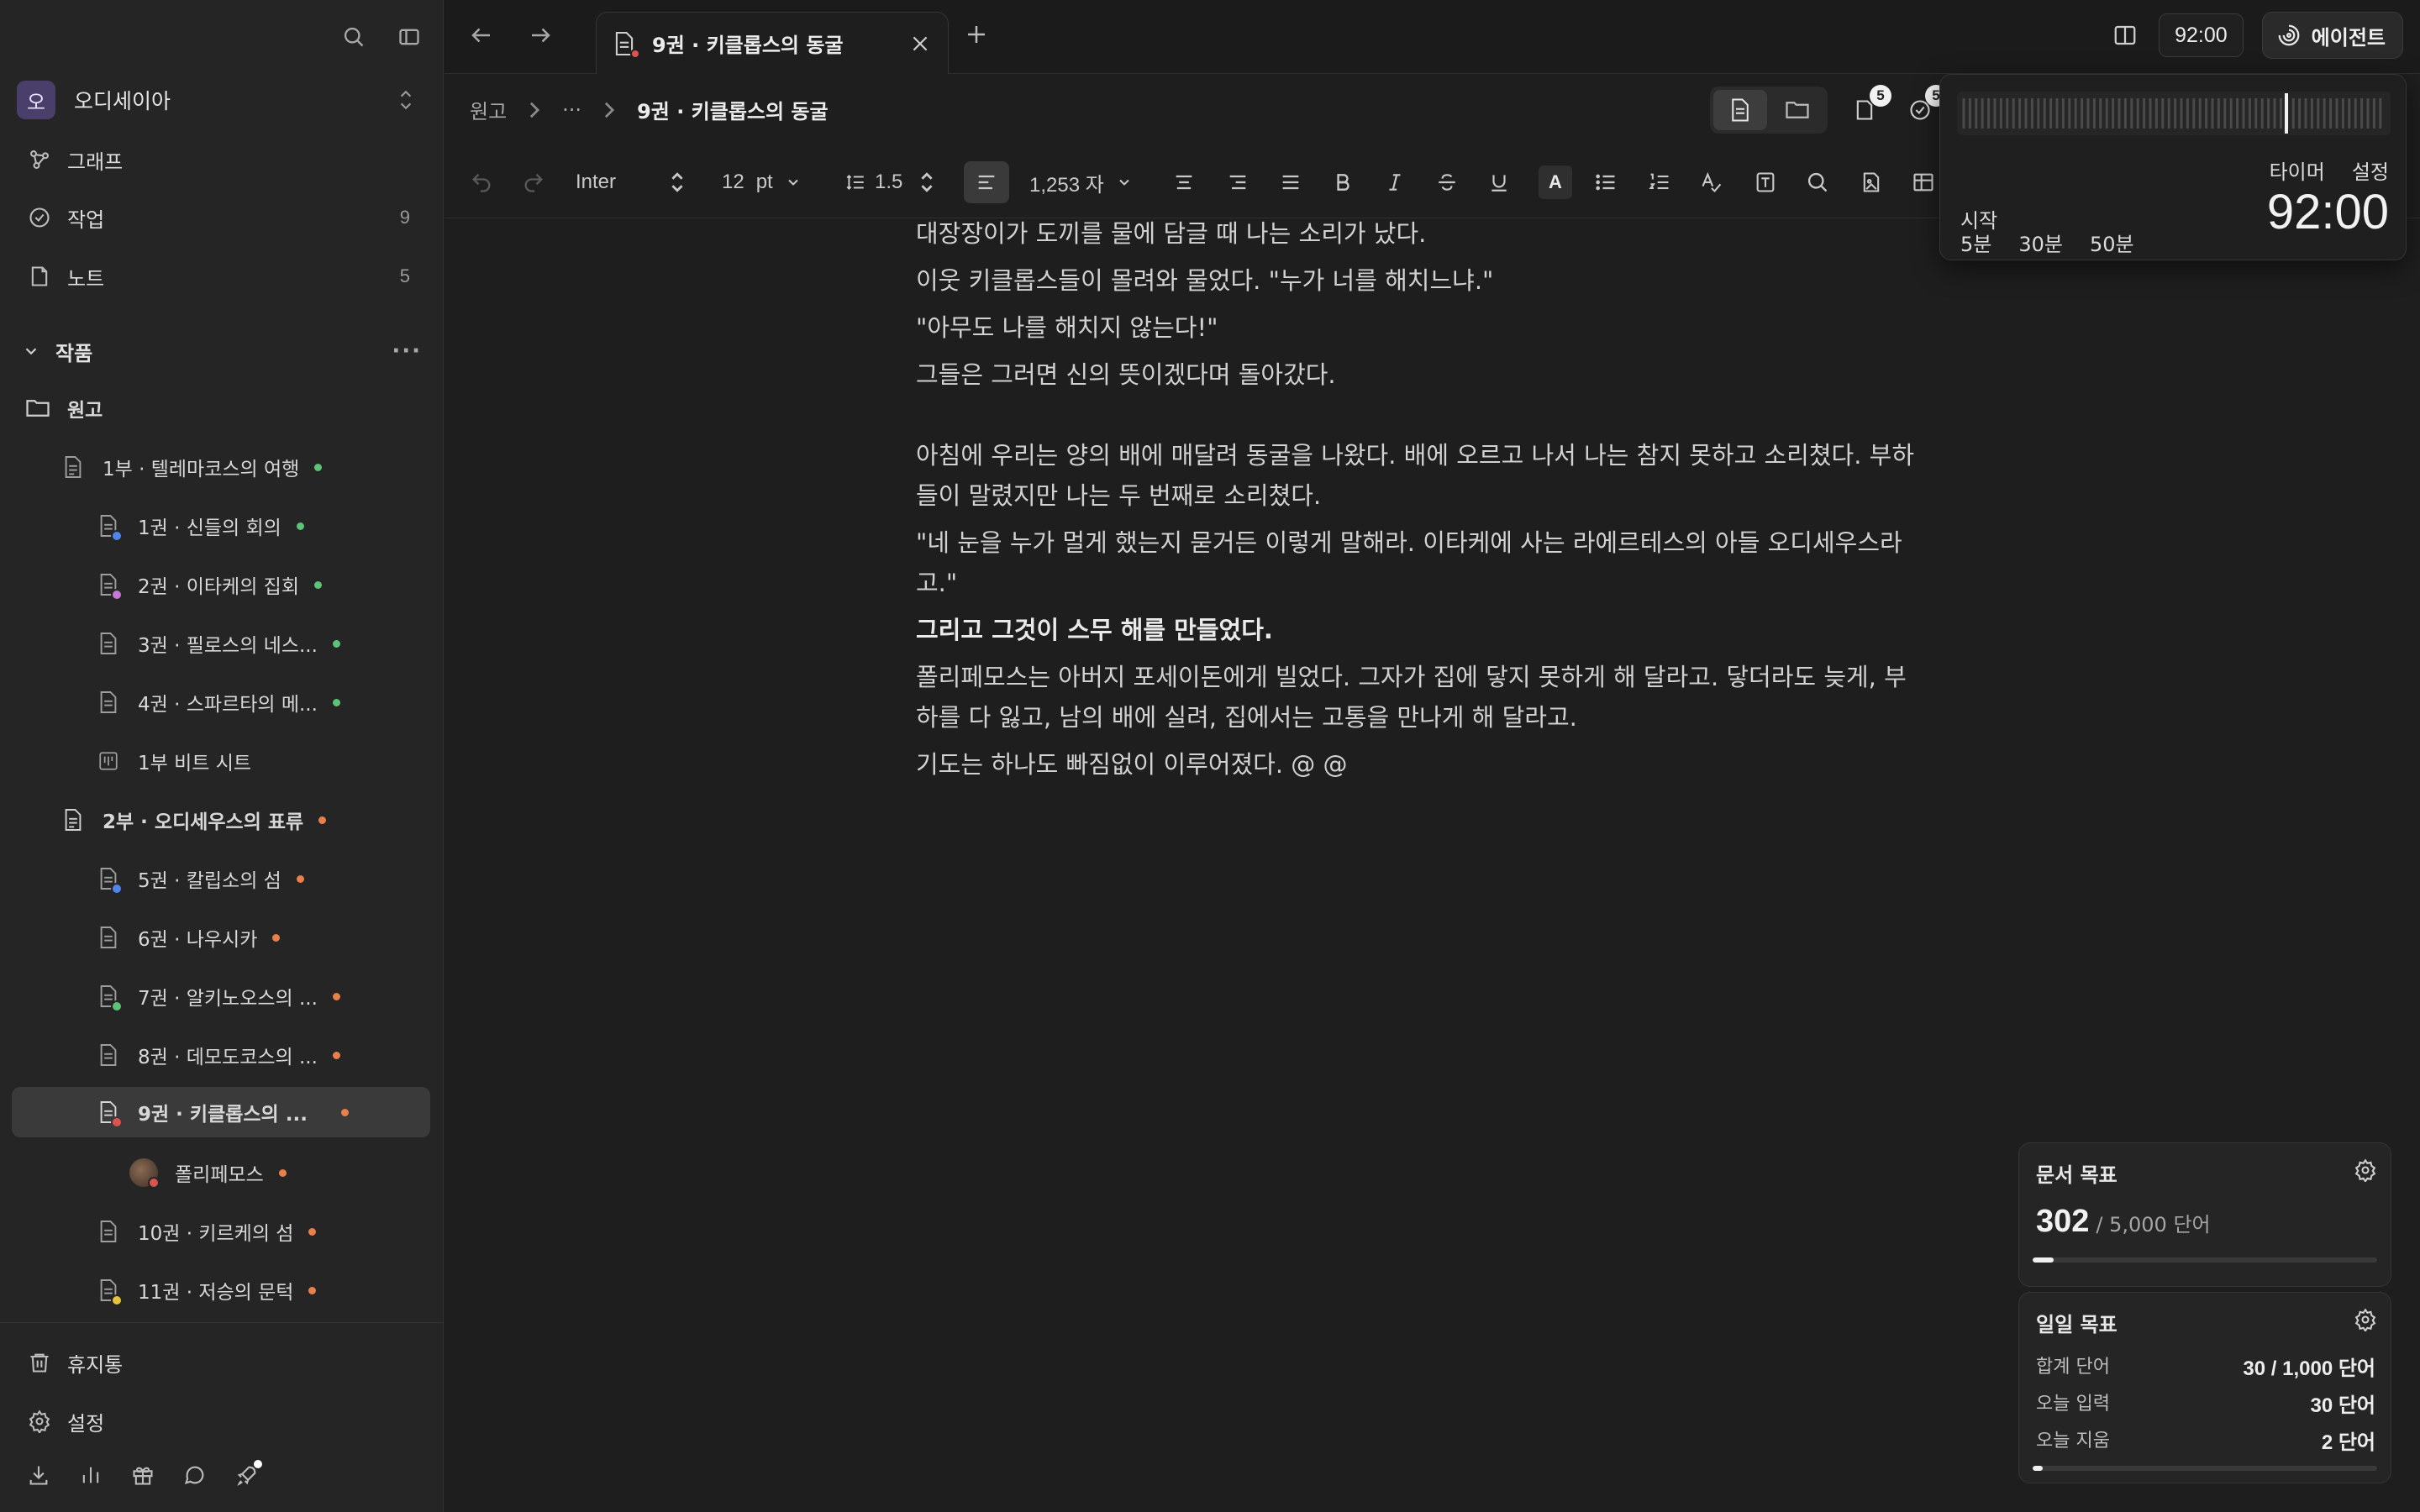 The height and width of the screenshot is (1512, 2420). What do you see at coordinates (481, 35) in the screenshot?
I see `back-arrow-icon` at bounding box center [481, 35].